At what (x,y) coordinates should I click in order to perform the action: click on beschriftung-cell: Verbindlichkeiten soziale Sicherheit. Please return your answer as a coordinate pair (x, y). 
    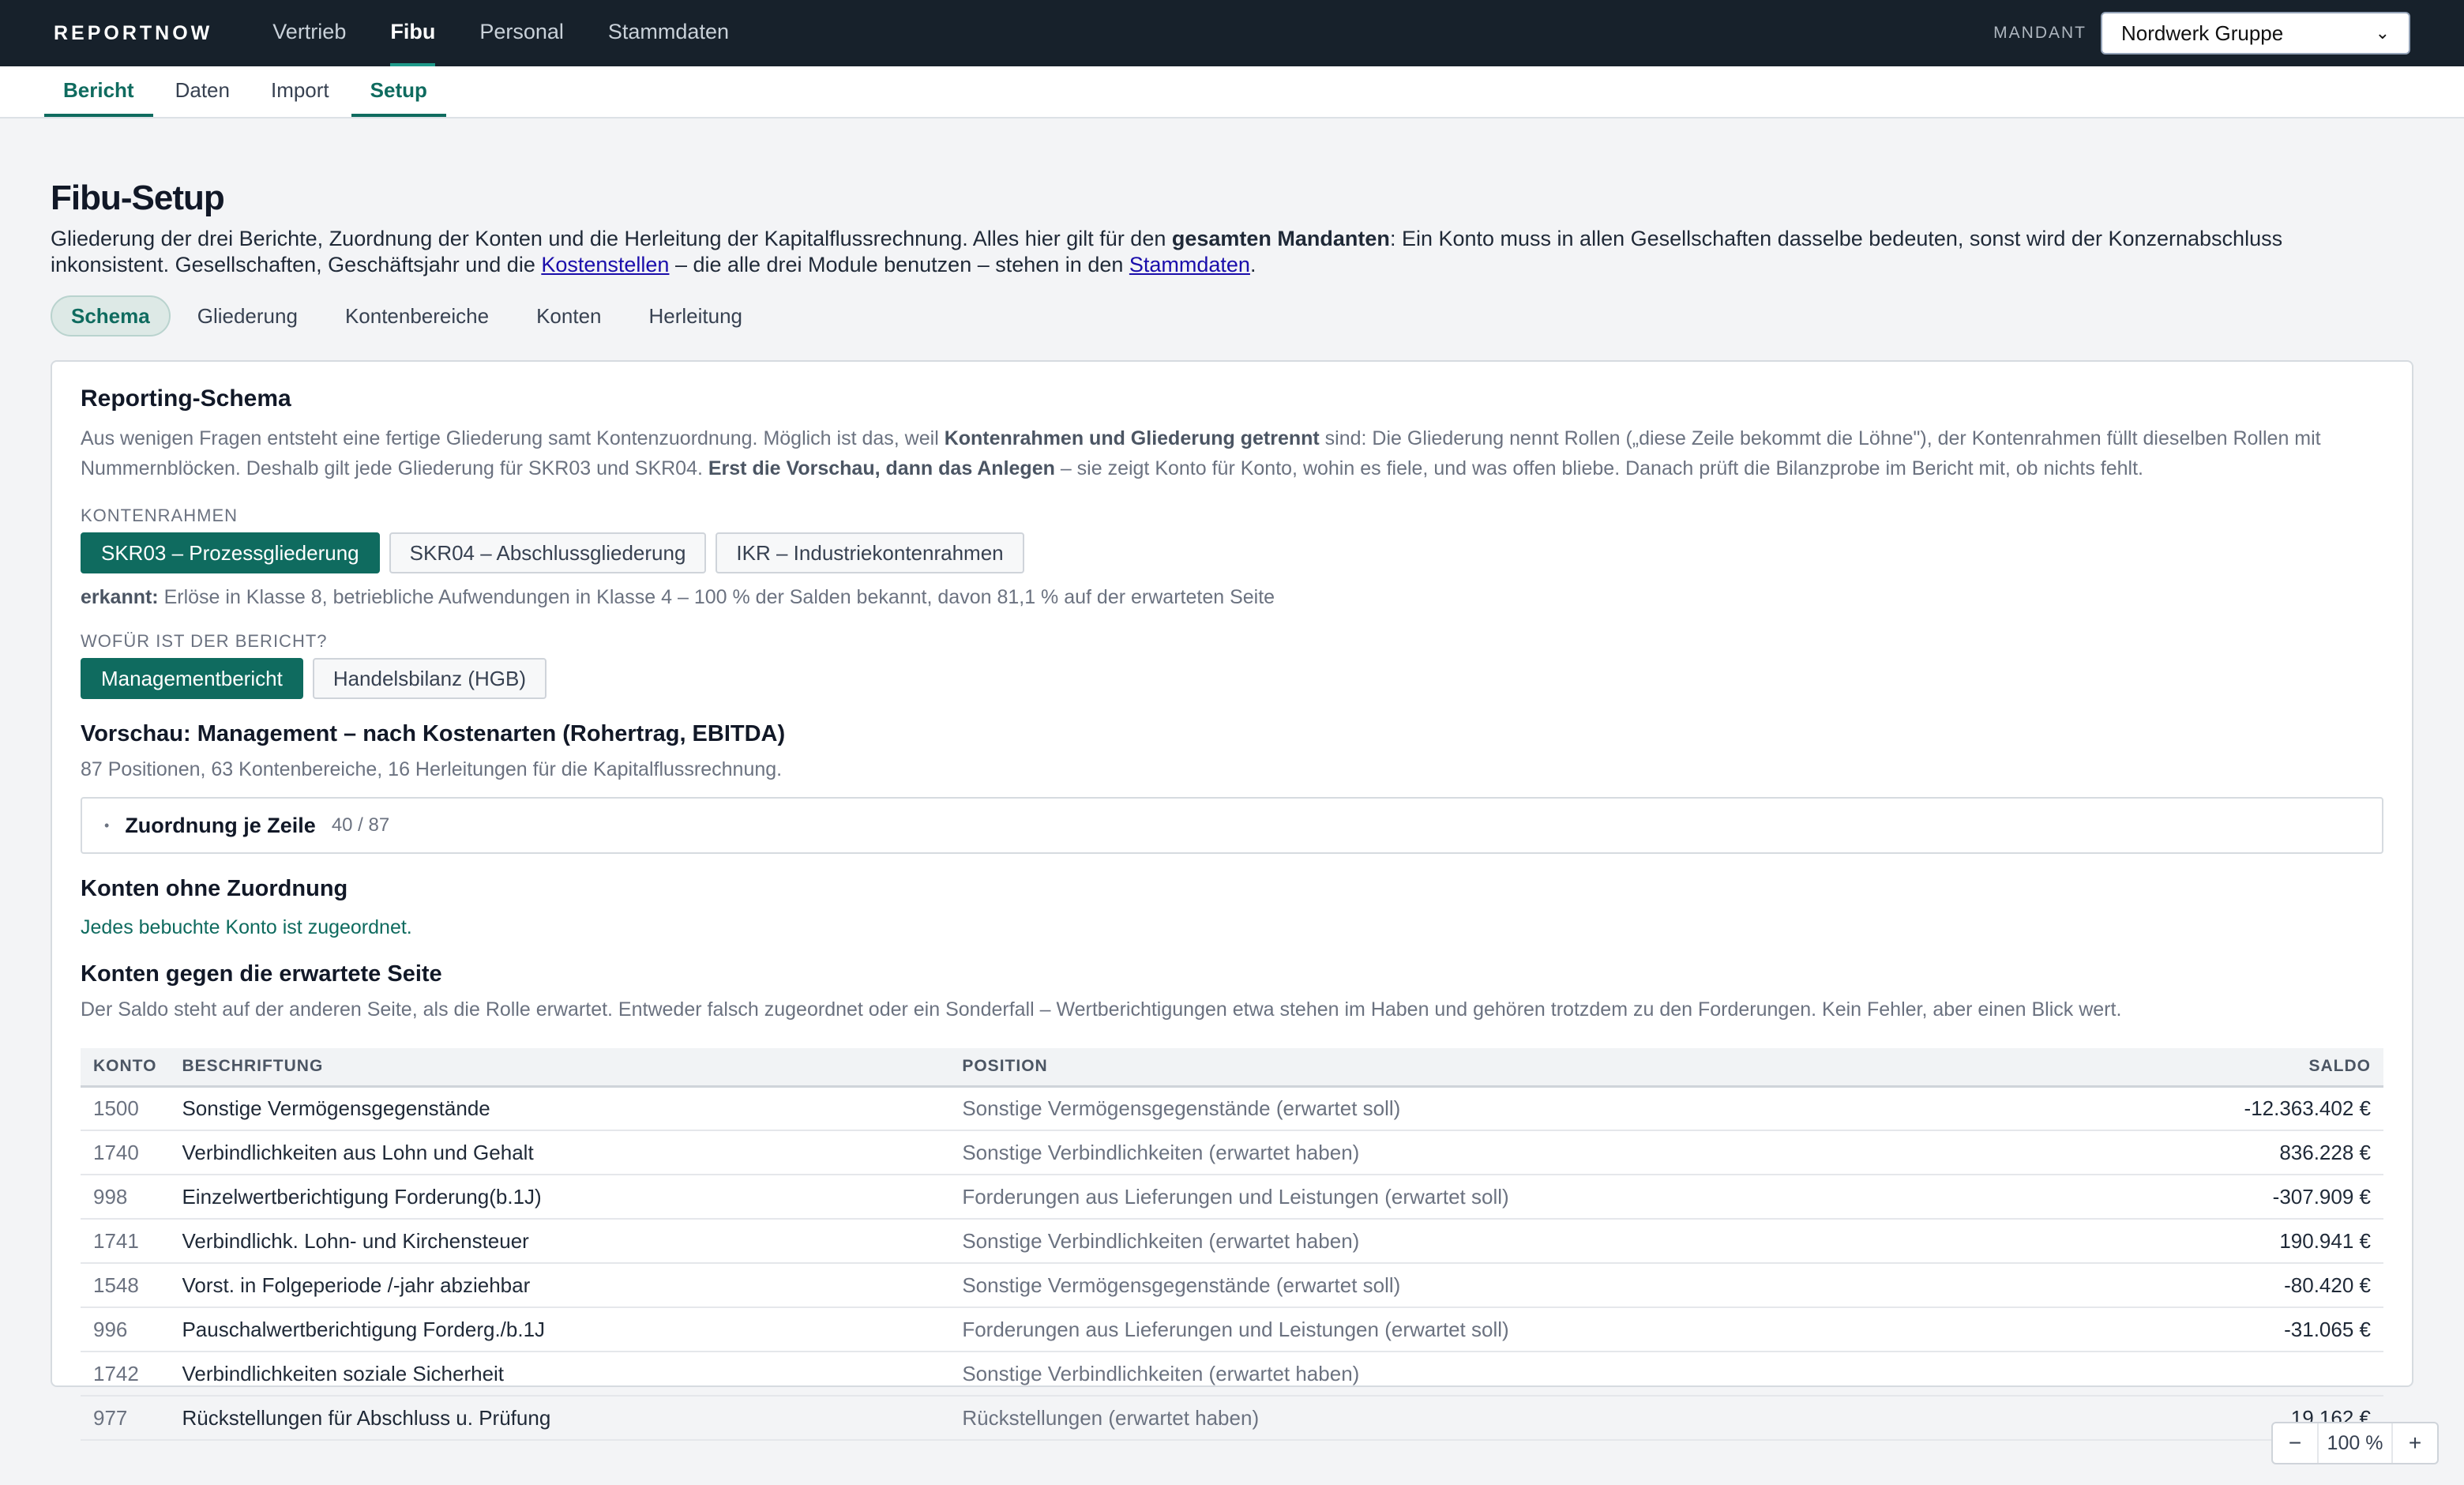
    Looking at the image, I should click on (559, 1374).